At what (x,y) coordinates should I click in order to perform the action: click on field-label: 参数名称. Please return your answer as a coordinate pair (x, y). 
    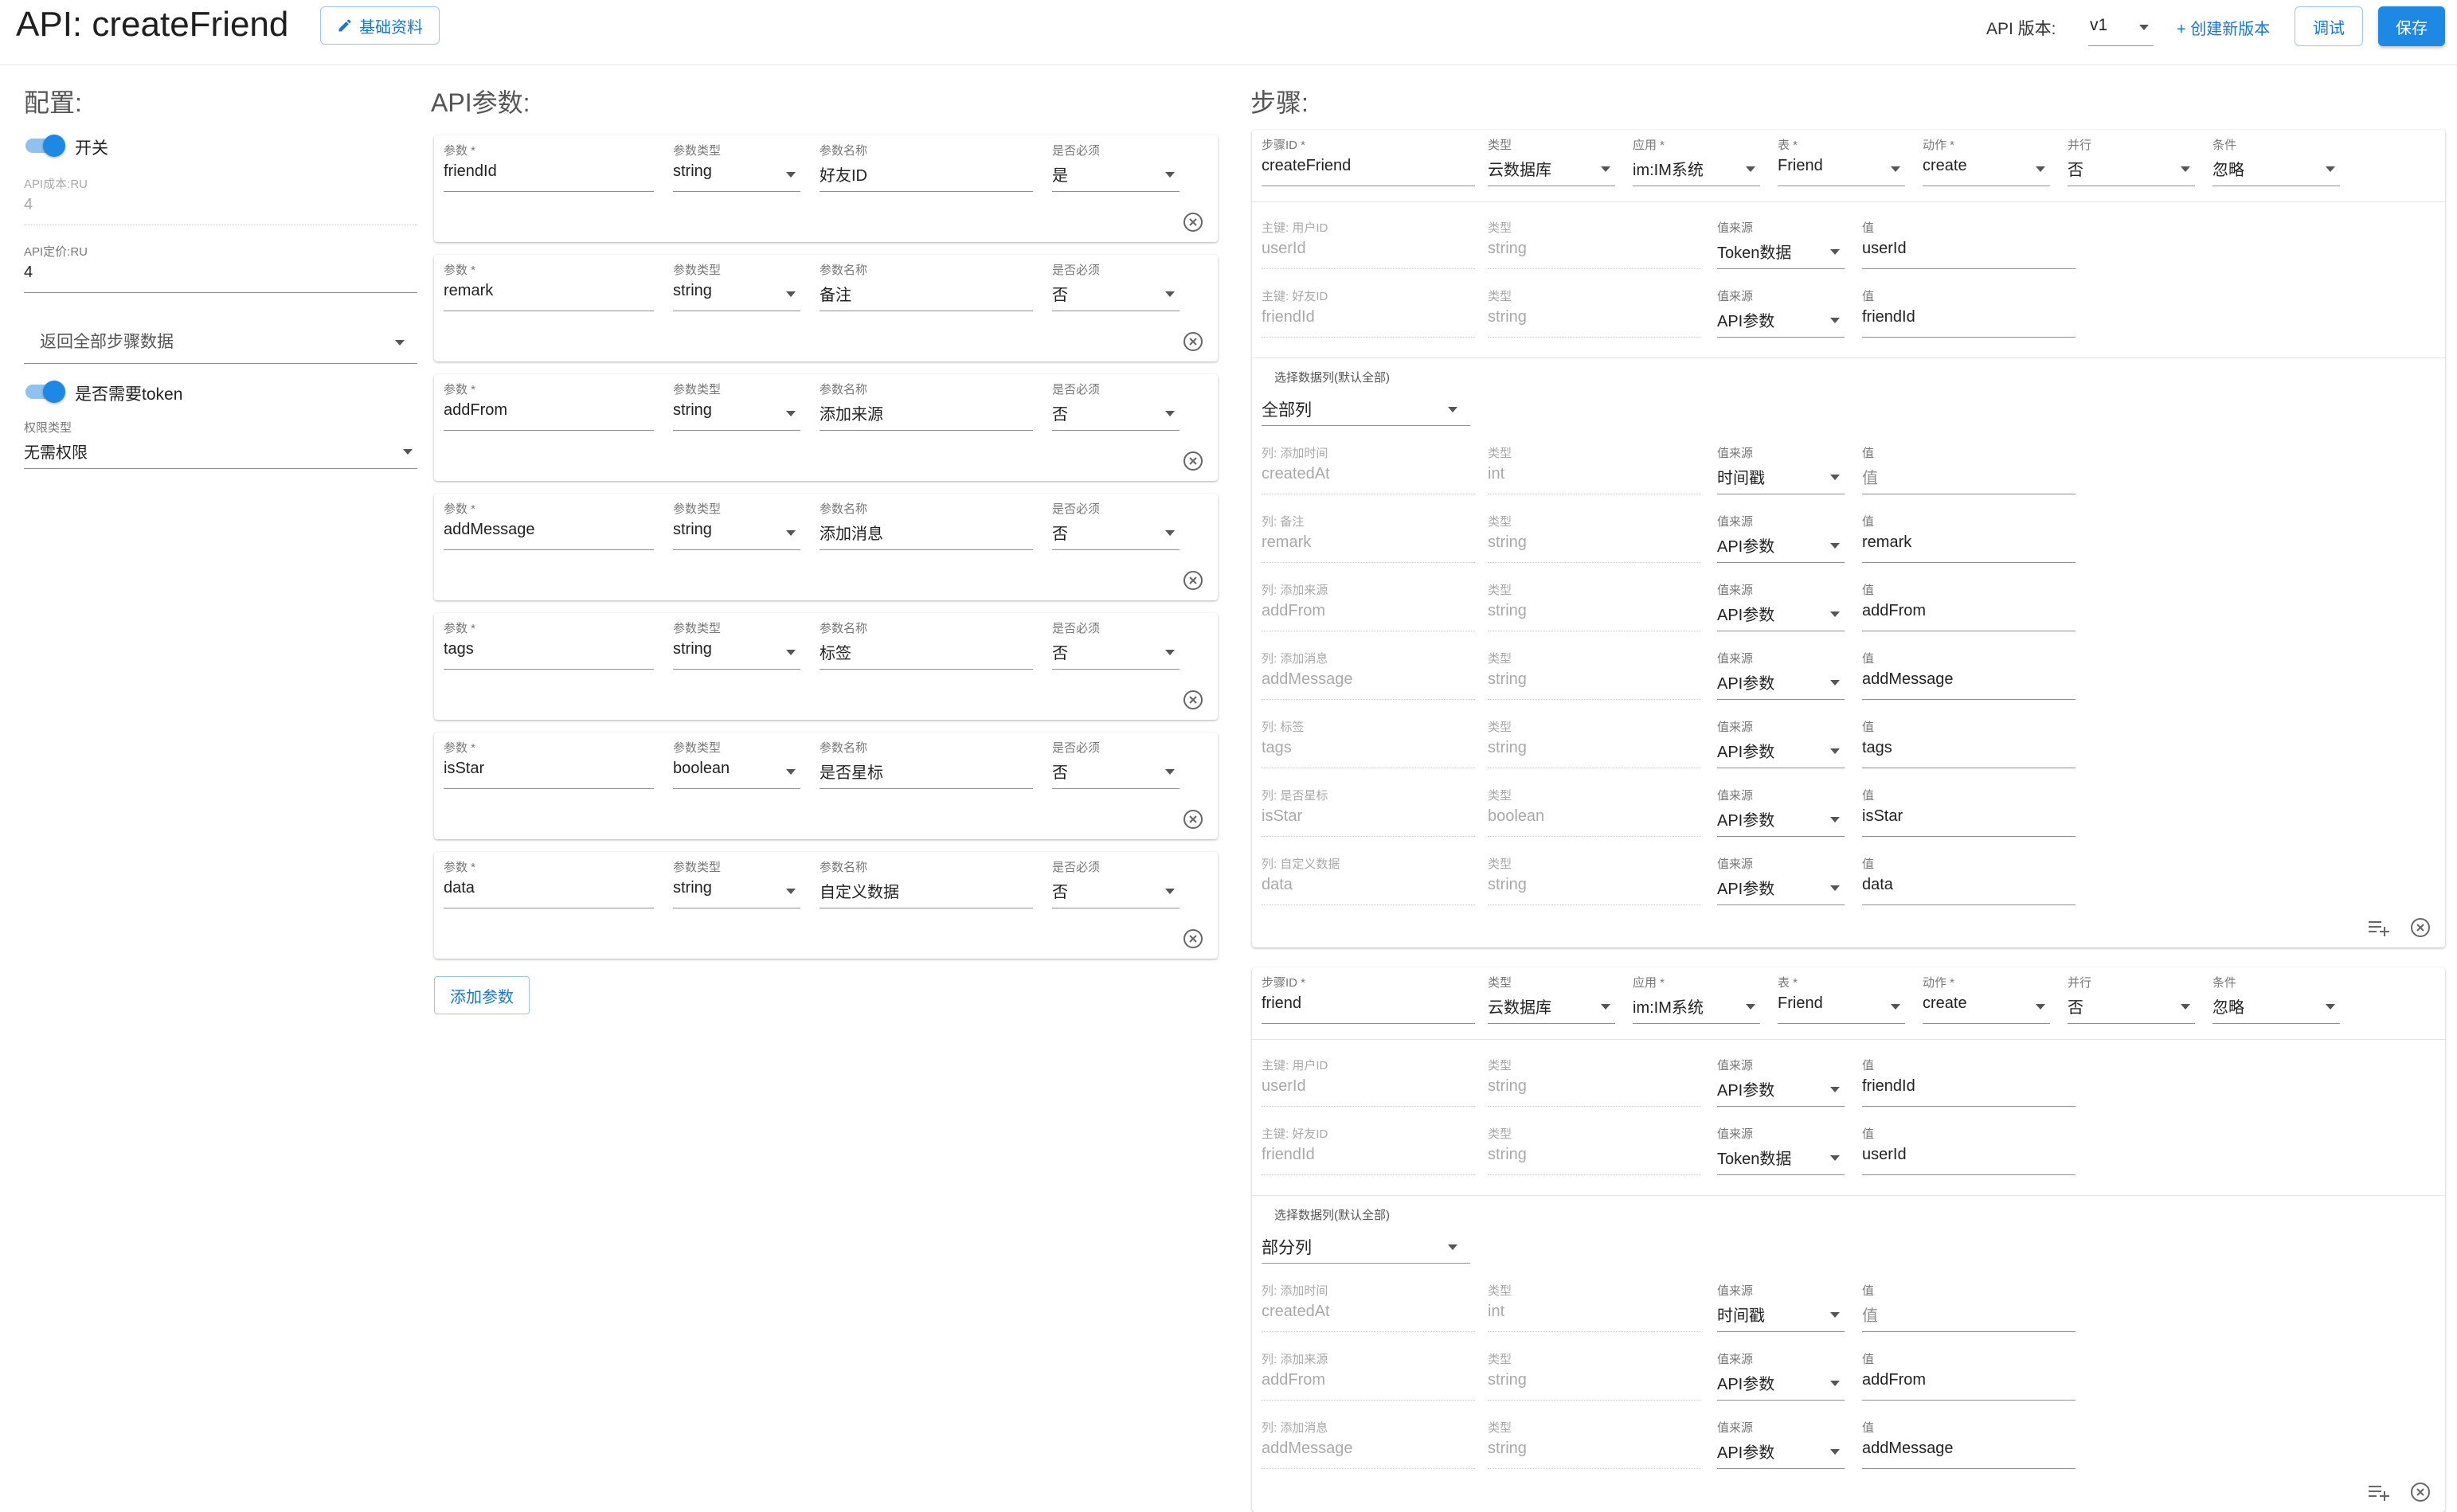
    Looking at the image, I should click on (844, 390).